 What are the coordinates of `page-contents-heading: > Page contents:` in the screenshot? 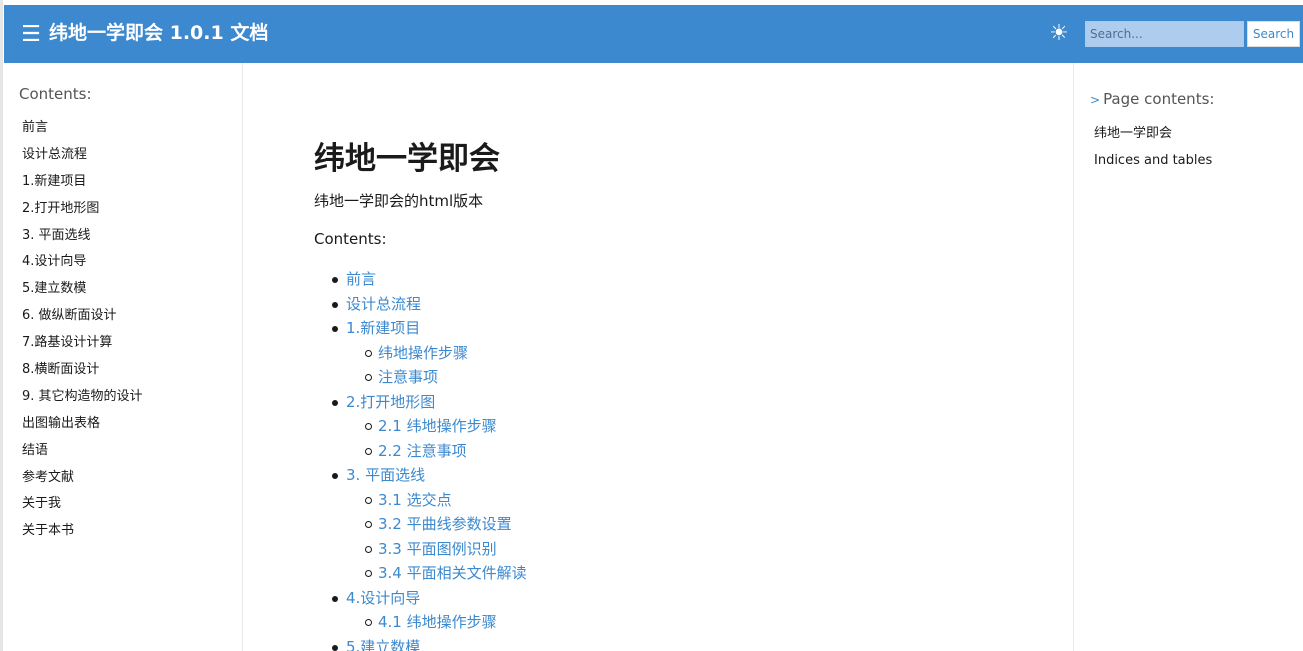 It's located at (1152, 99).